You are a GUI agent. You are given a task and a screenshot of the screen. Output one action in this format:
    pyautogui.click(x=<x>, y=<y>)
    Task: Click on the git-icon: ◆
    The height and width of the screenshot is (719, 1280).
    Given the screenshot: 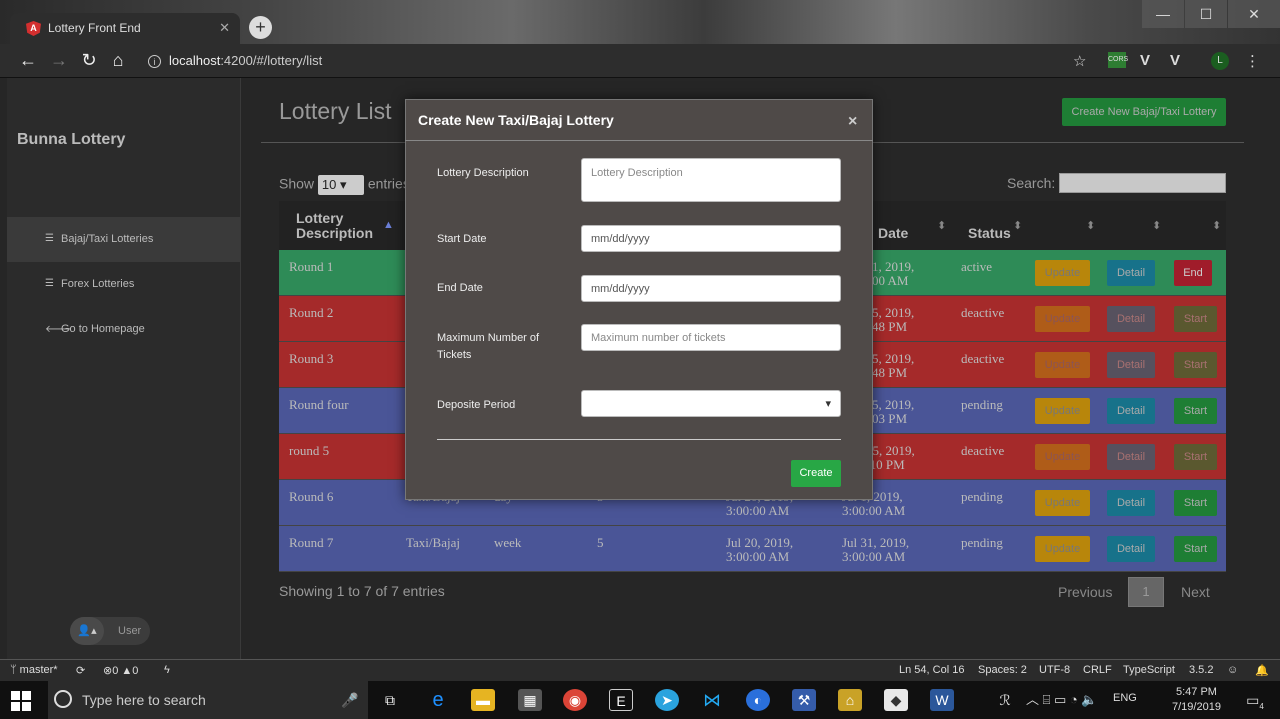 What is the action you would take?
    pyautogui.click(x=896, y=700)
    